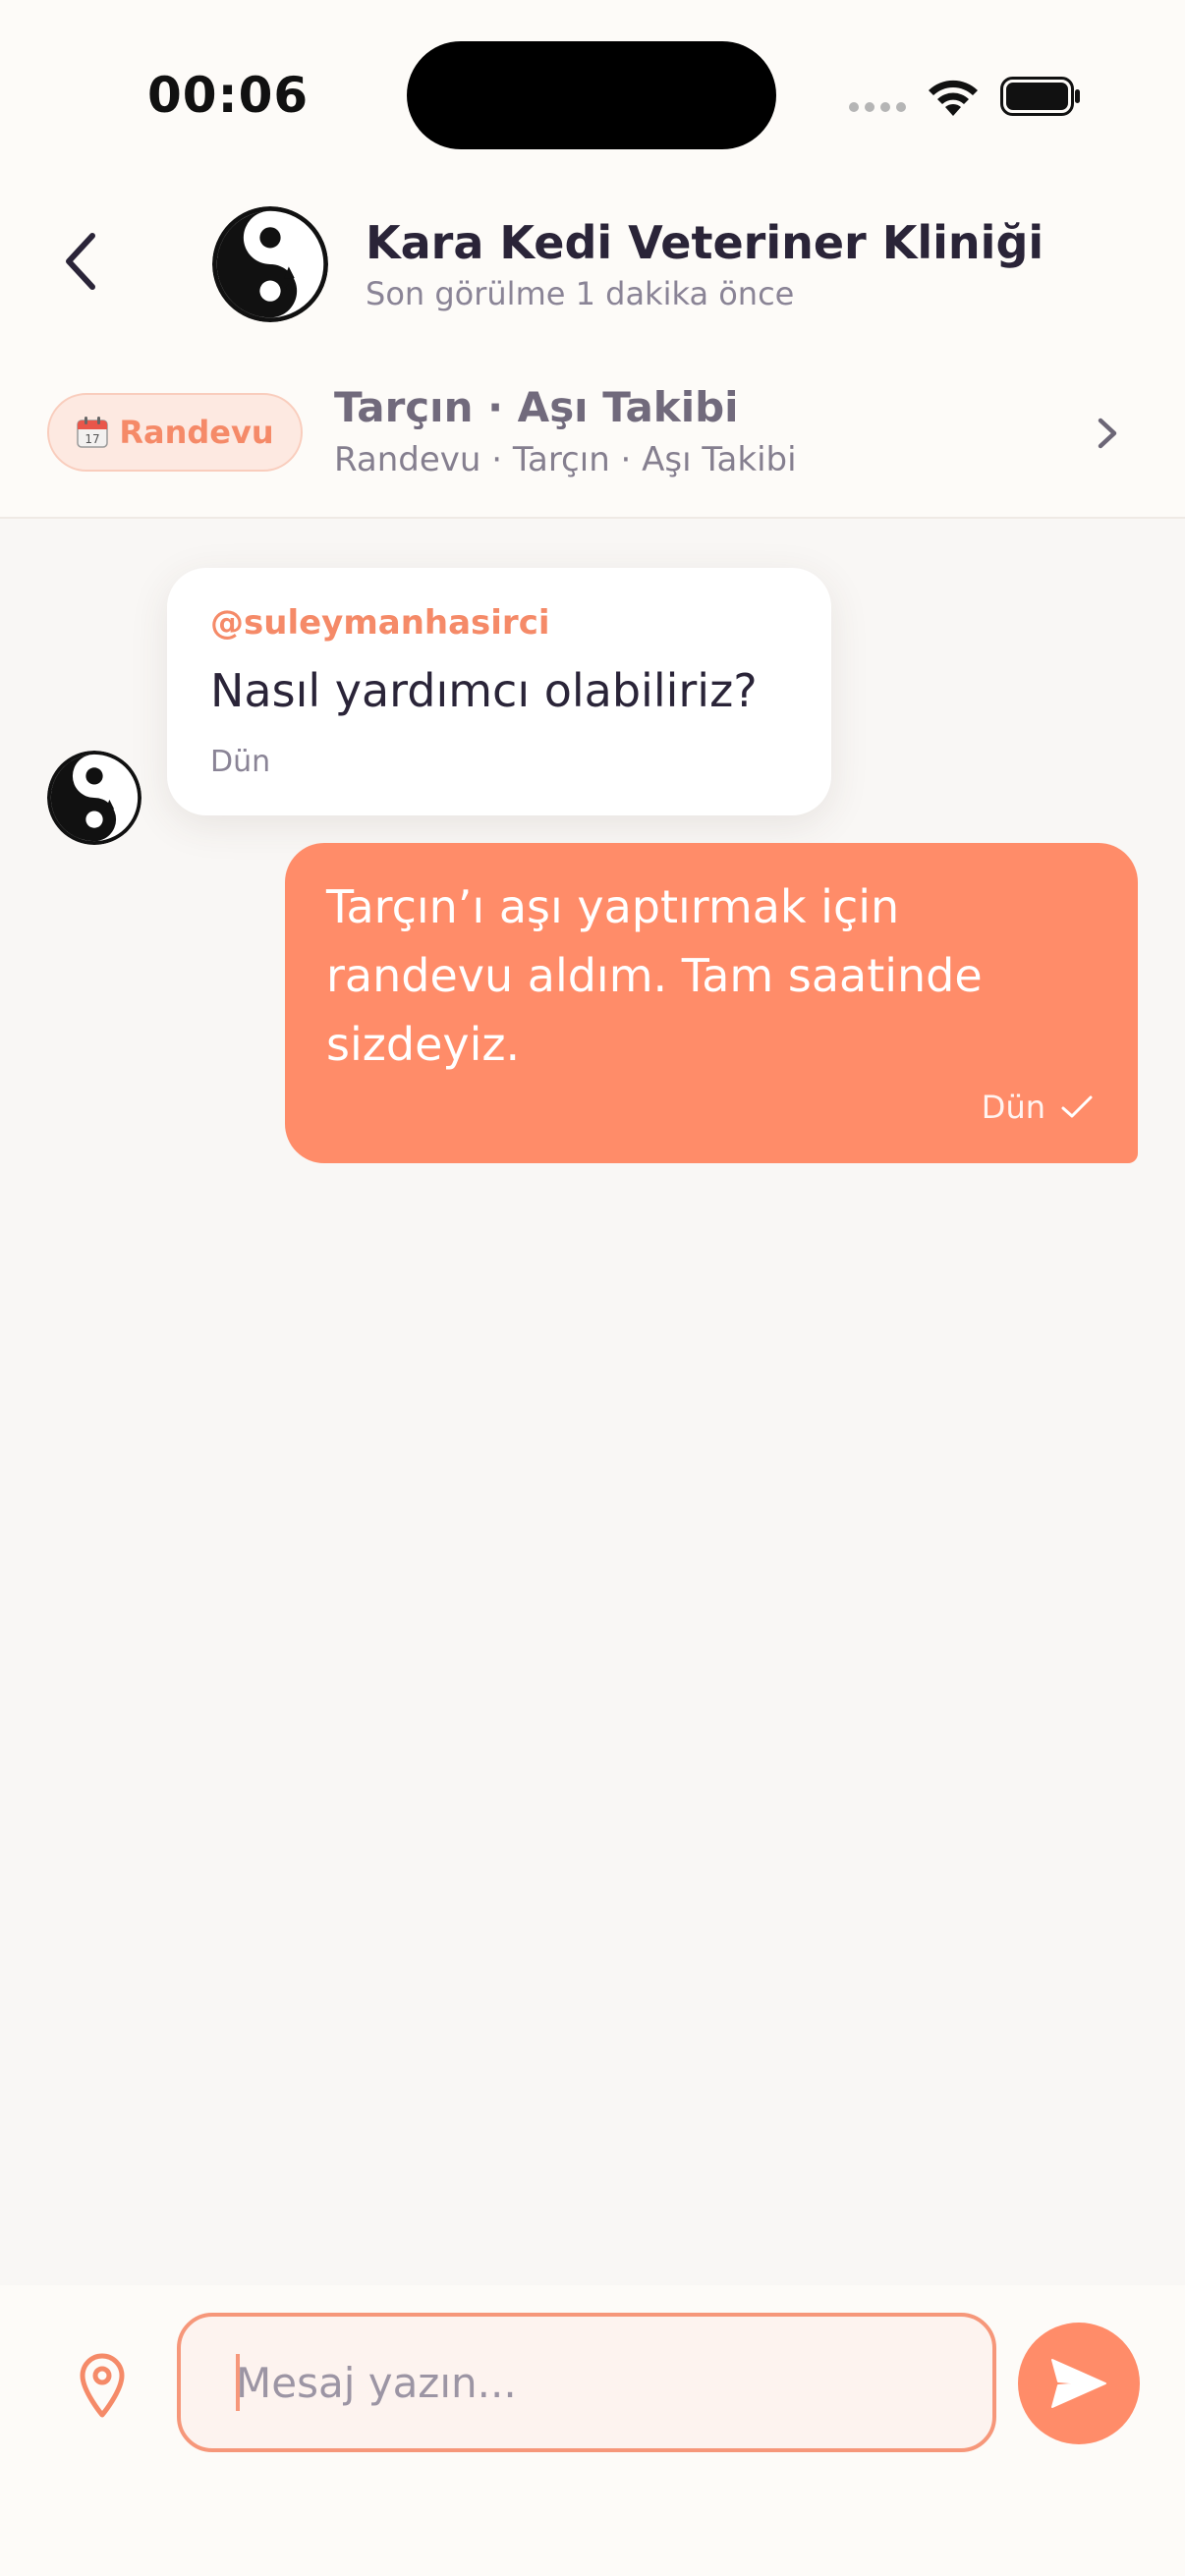 The height and width of the screenshot is (2576, 1185). I want to click on message-input, so click(587, 2382).